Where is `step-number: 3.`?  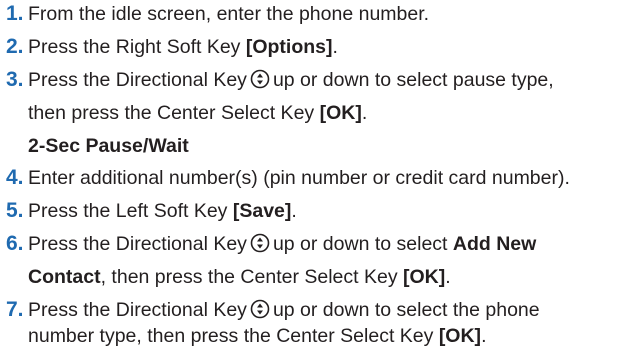 step-number: 3. is located at coordinates (15, 79).